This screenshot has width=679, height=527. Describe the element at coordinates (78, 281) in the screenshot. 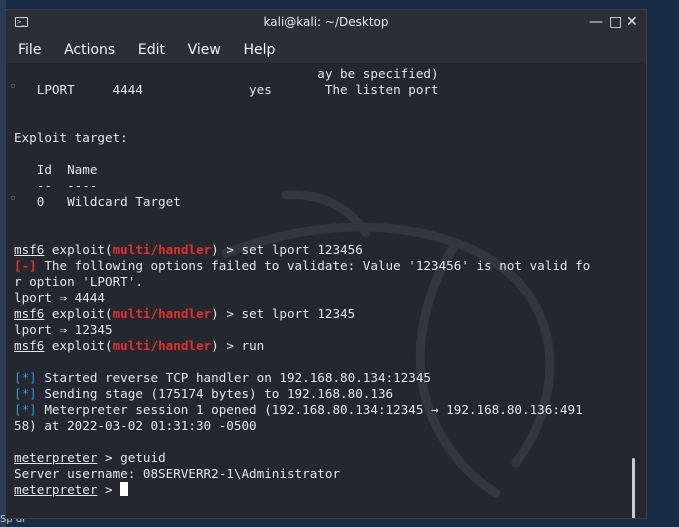

I see `error-line: r option 'LPORT'.` at that location.